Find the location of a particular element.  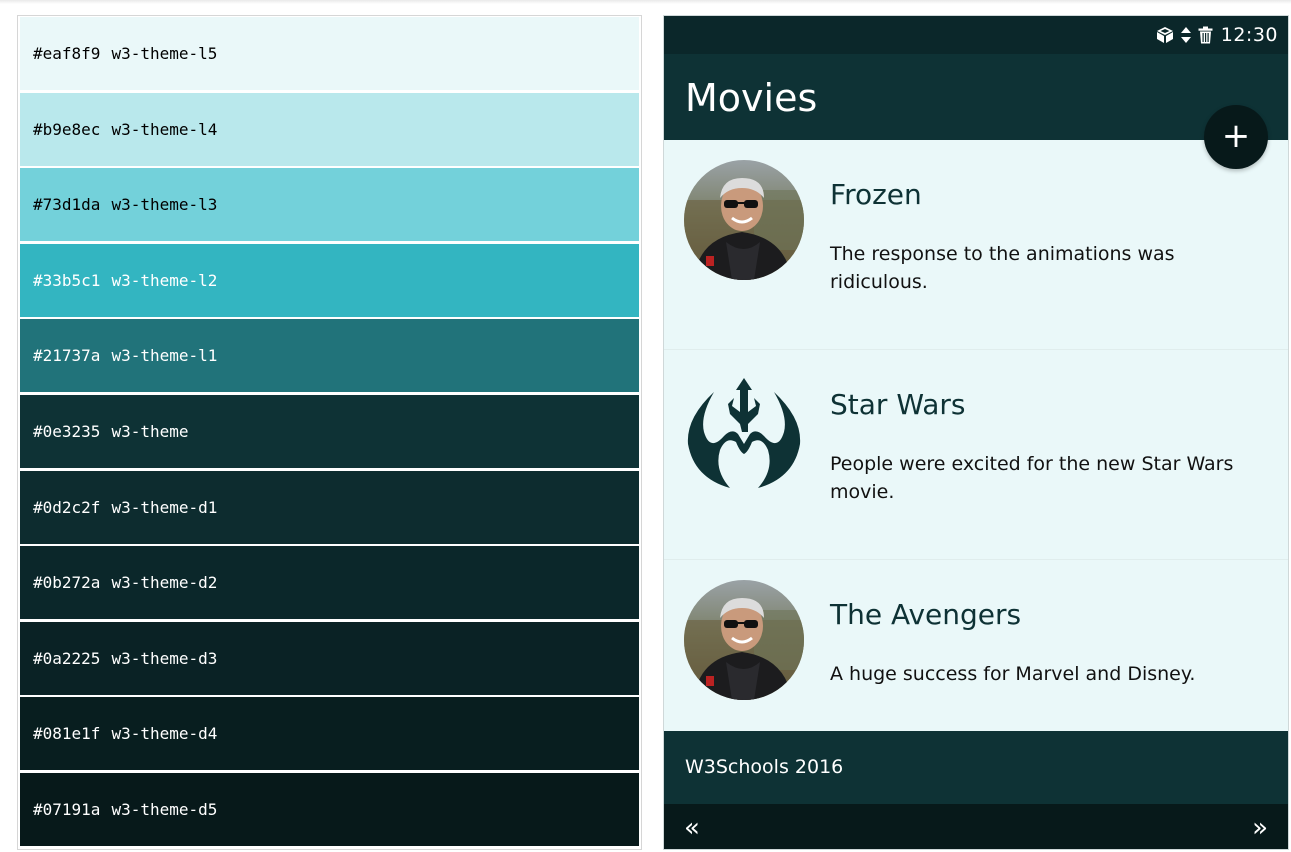

swatch-class-name: w3-theme is located at coordinates (150, 431).